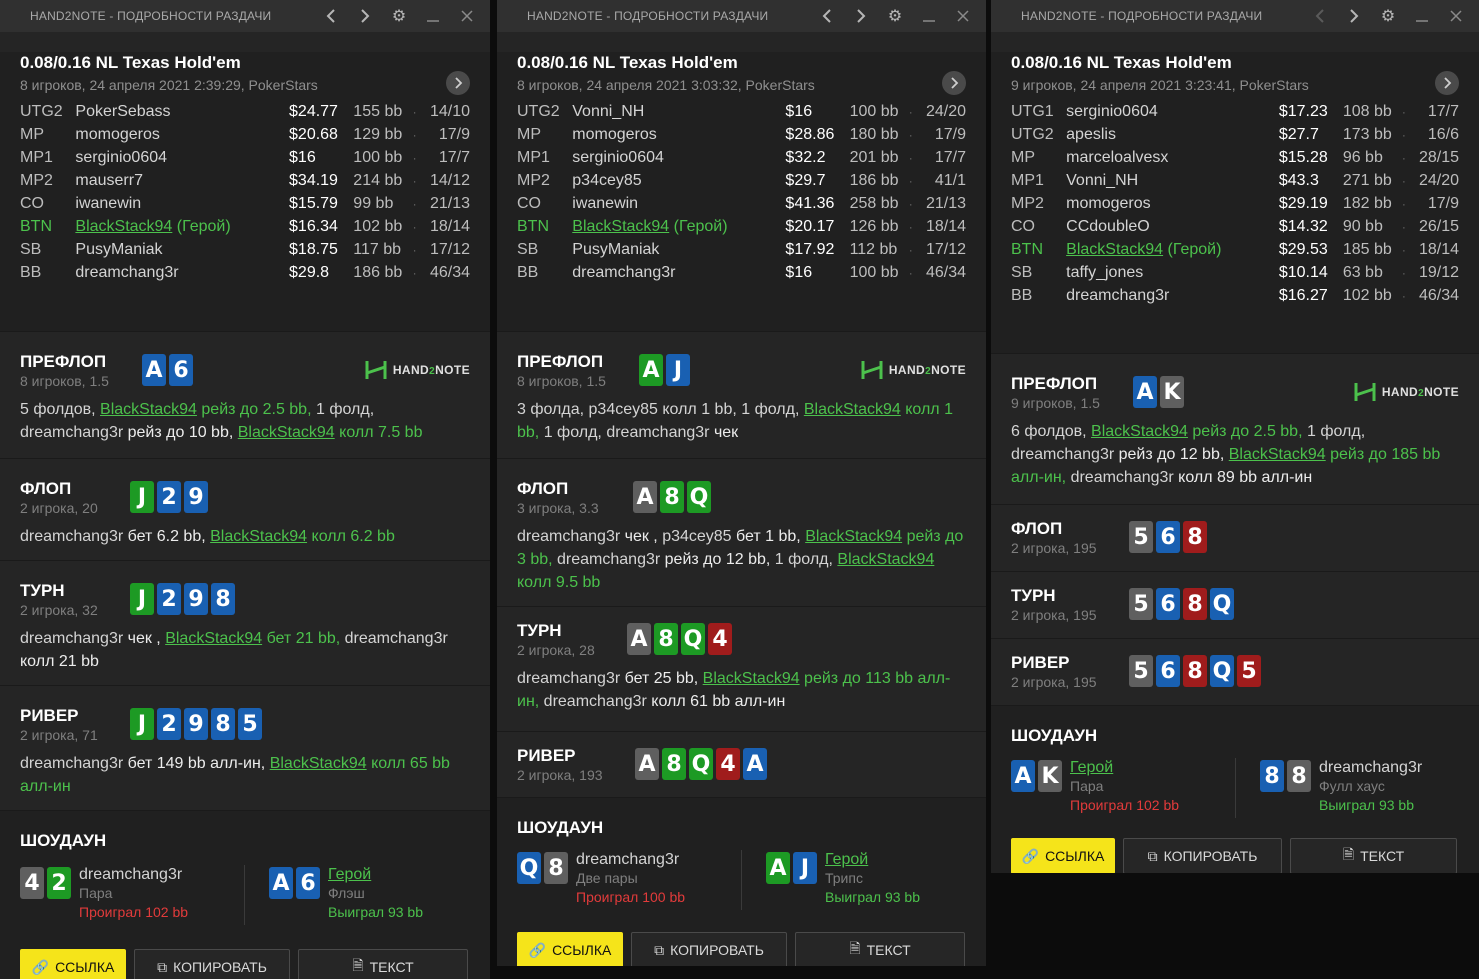 The height and width of the screenshot is (979, 1479). I want to click on flop-section: ФЛОП 2 игрока, 195 568, so click(1235, 538).